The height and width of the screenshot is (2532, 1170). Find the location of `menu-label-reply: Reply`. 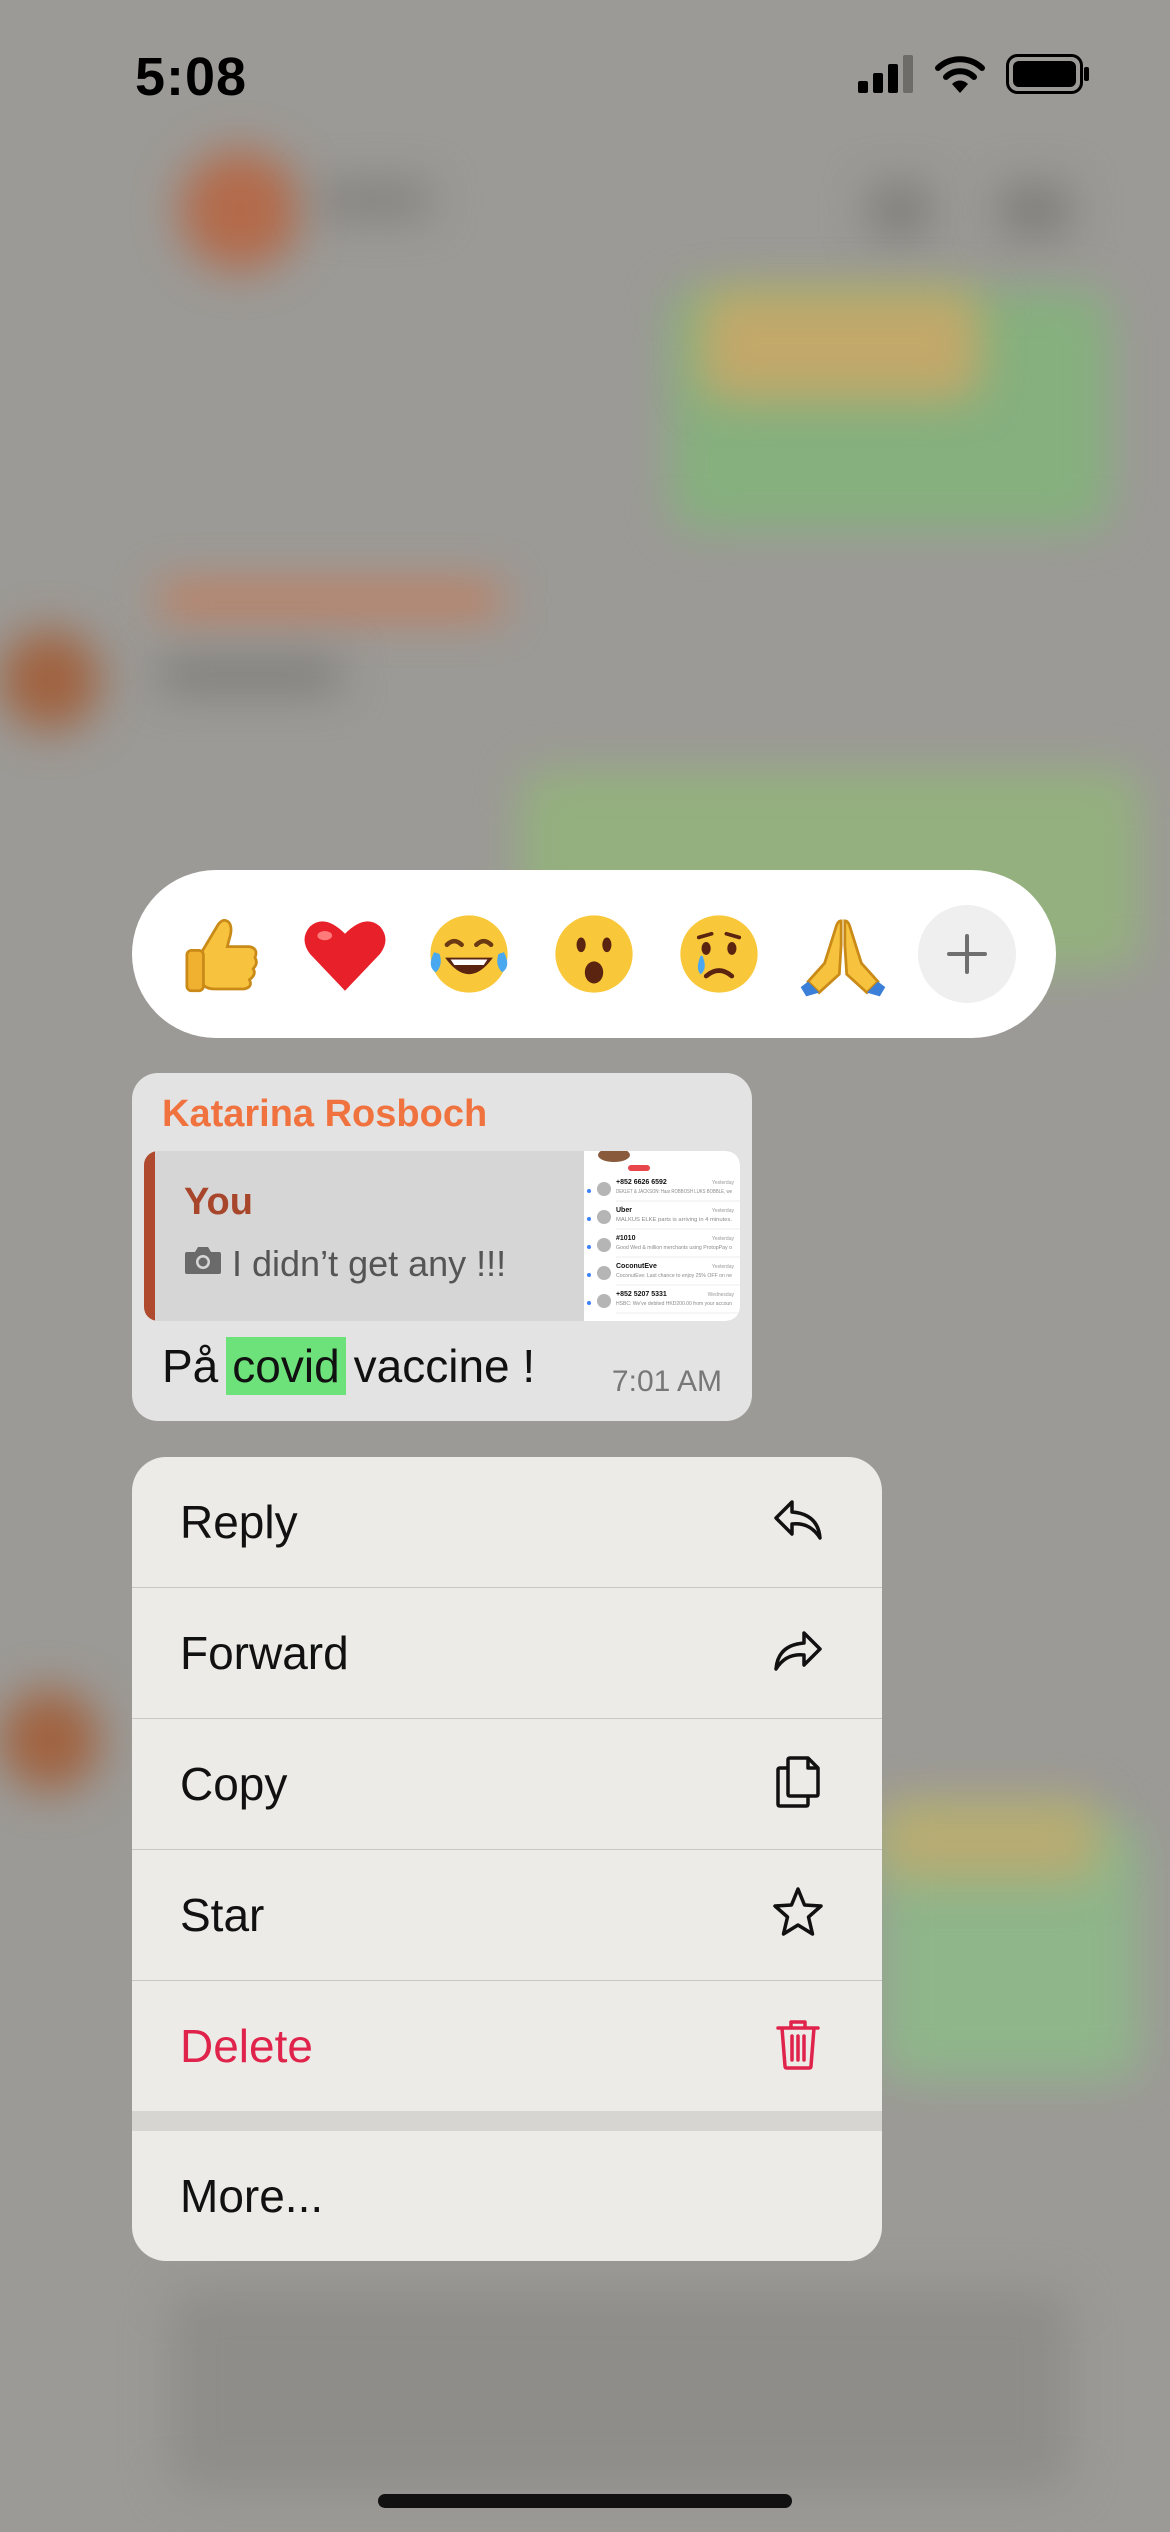

menu-label-reply: Reply is located at coordinates (239, 1522).